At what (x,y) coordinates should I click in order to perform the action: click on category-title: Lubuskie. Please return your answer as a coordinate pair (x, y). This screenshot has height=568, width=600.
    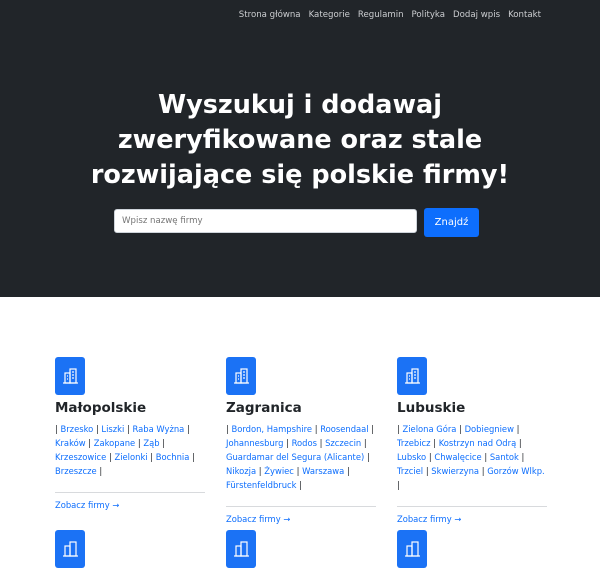
    Looking at the image, I should click on (431, 408).